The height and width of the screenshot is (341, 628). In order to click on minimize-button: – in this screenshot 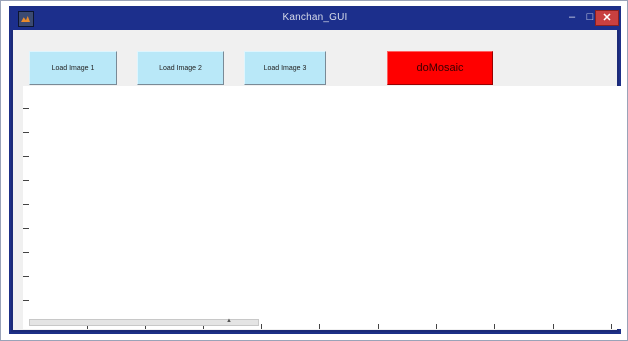, I will do `click(572, 18)`.